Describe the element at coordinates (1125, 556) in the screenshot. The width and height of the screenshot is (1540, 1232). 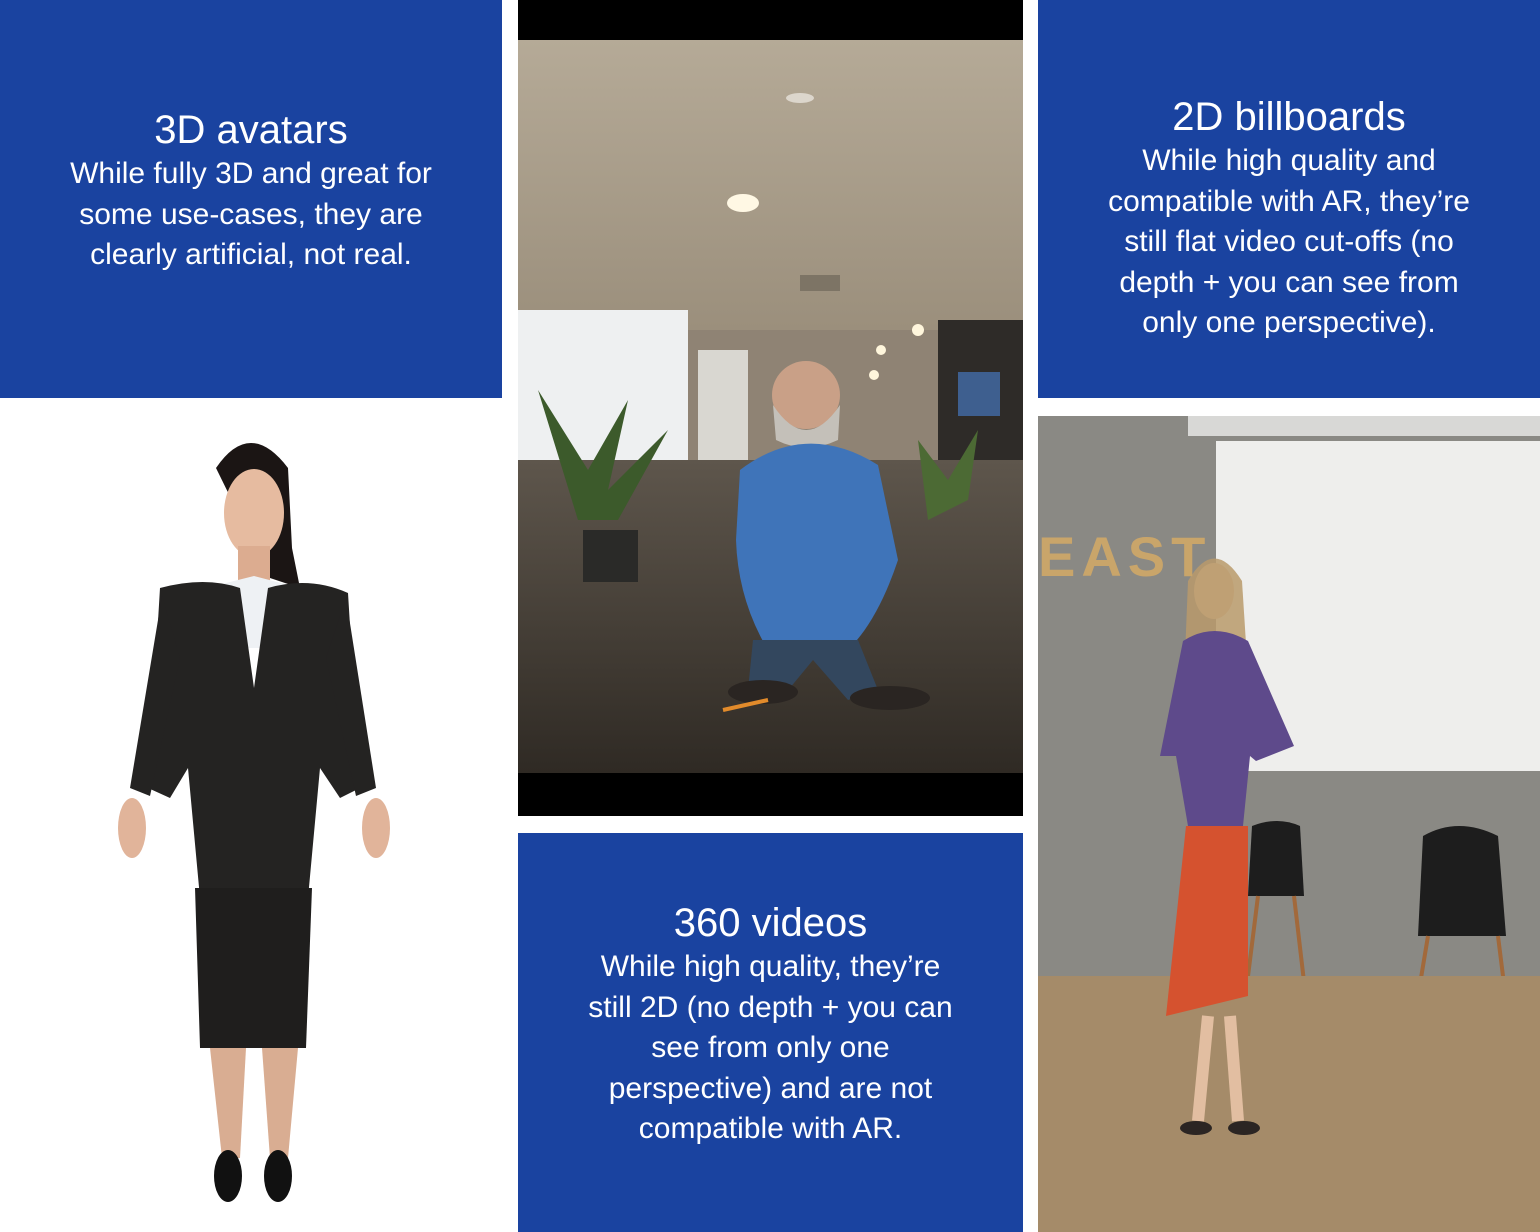
I see `stage-sign: EAST` at that location.